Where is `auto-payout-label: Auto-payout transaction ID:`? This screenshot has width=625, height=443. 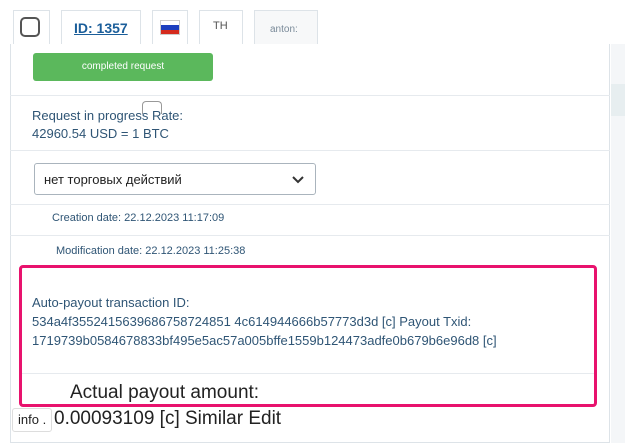
auto-payout-label: Auto-payout transaction ID: is located at coordinates (111, 302).